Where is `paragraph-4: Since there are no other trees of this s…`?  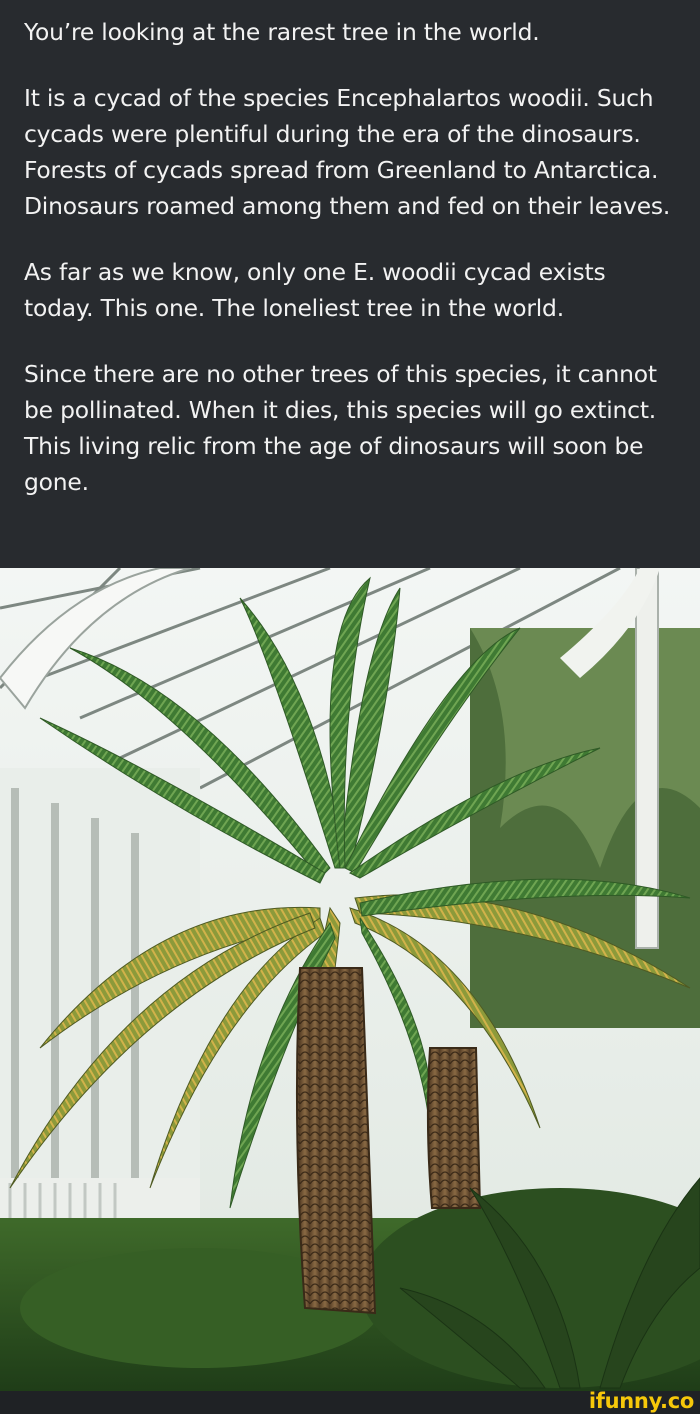 paragraph-4: Since there are no other trees of this s… is located at coordinates (340, 428).